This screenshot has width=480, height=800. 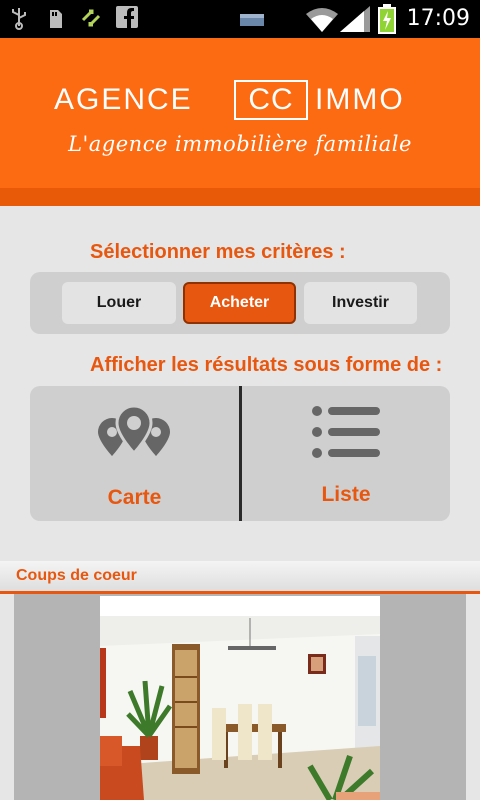 I want to click on logo-word-immo: IMMO, so click(x=360, y=99).